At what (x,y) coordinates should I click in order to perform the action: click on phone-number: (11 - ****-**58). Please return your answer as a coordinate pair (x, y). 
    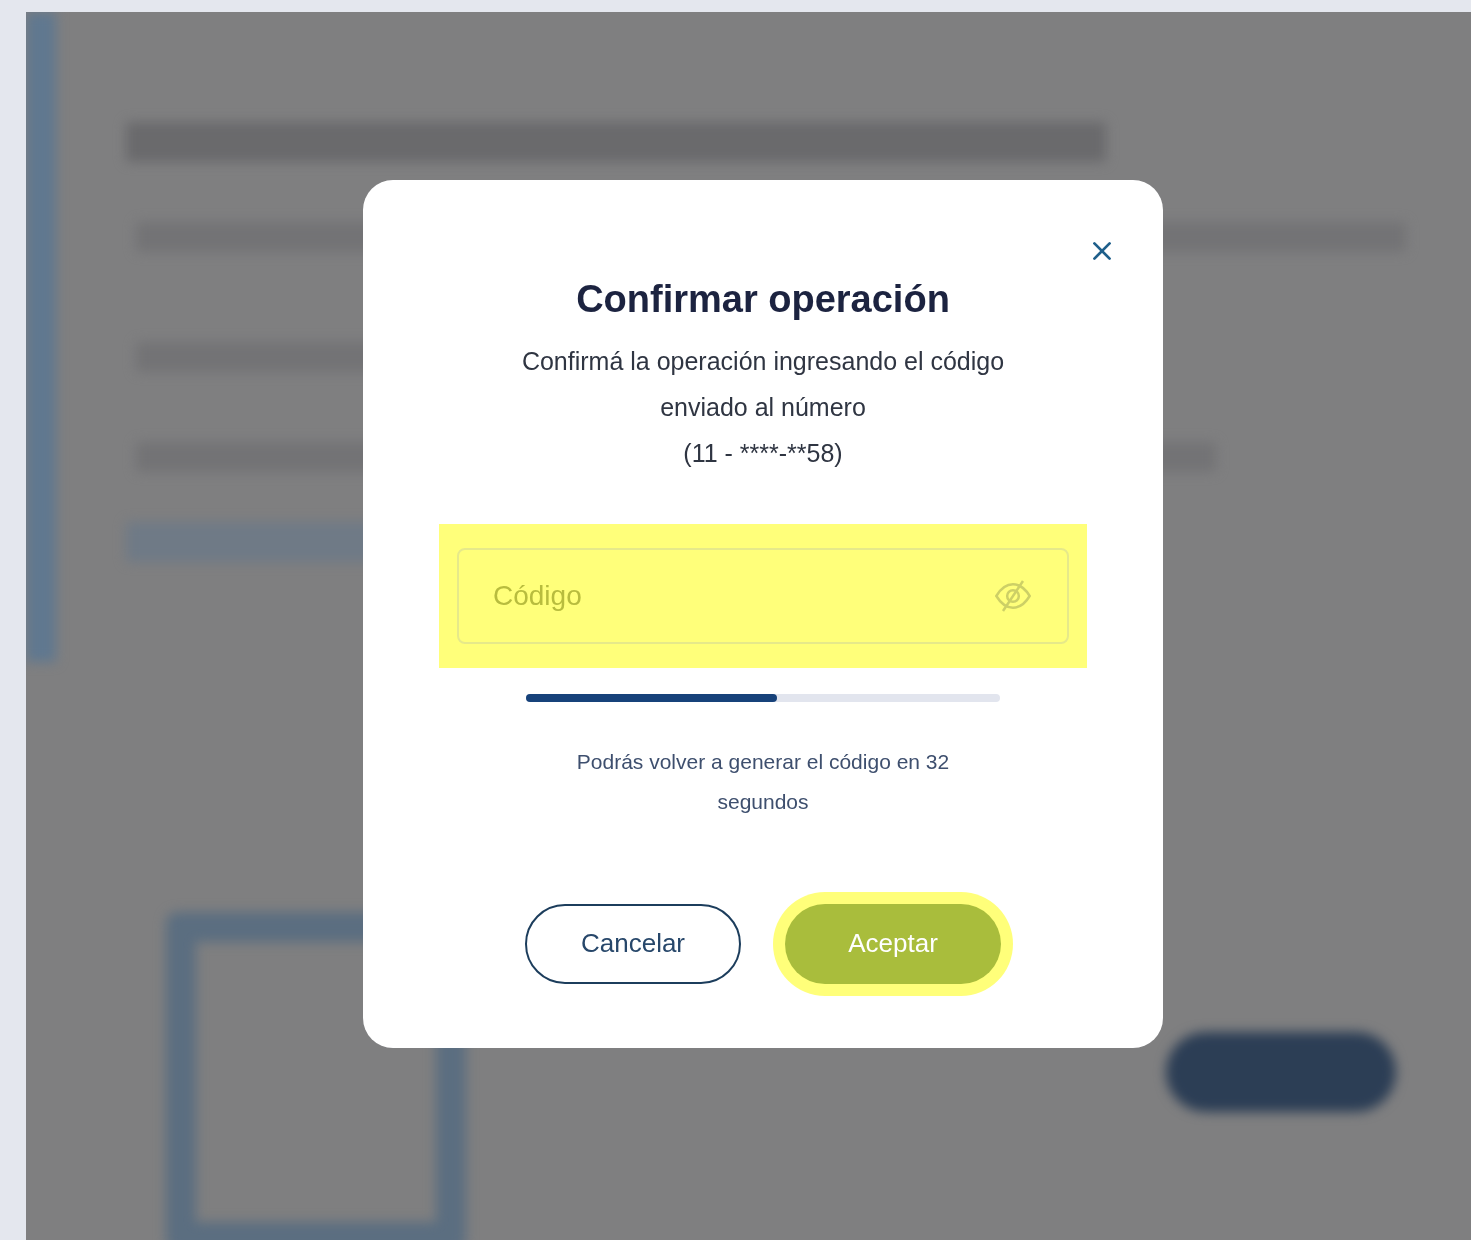
    Looking at the image, I should click on (763, 453).